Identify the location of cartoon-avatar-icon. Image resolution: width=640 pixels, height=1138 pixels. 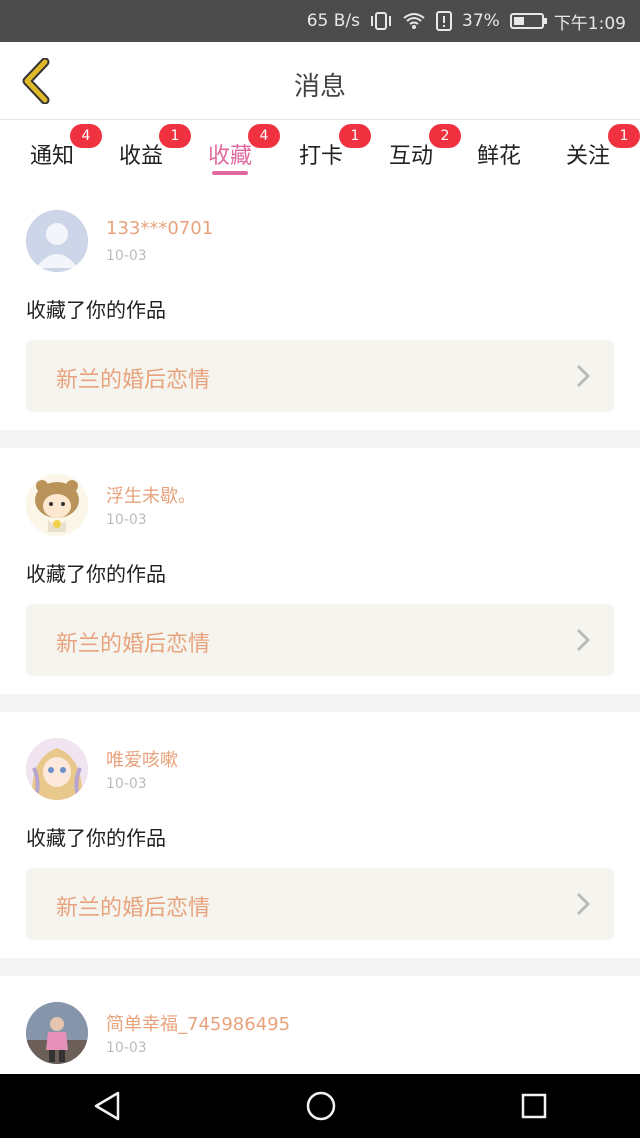
(57, 505).